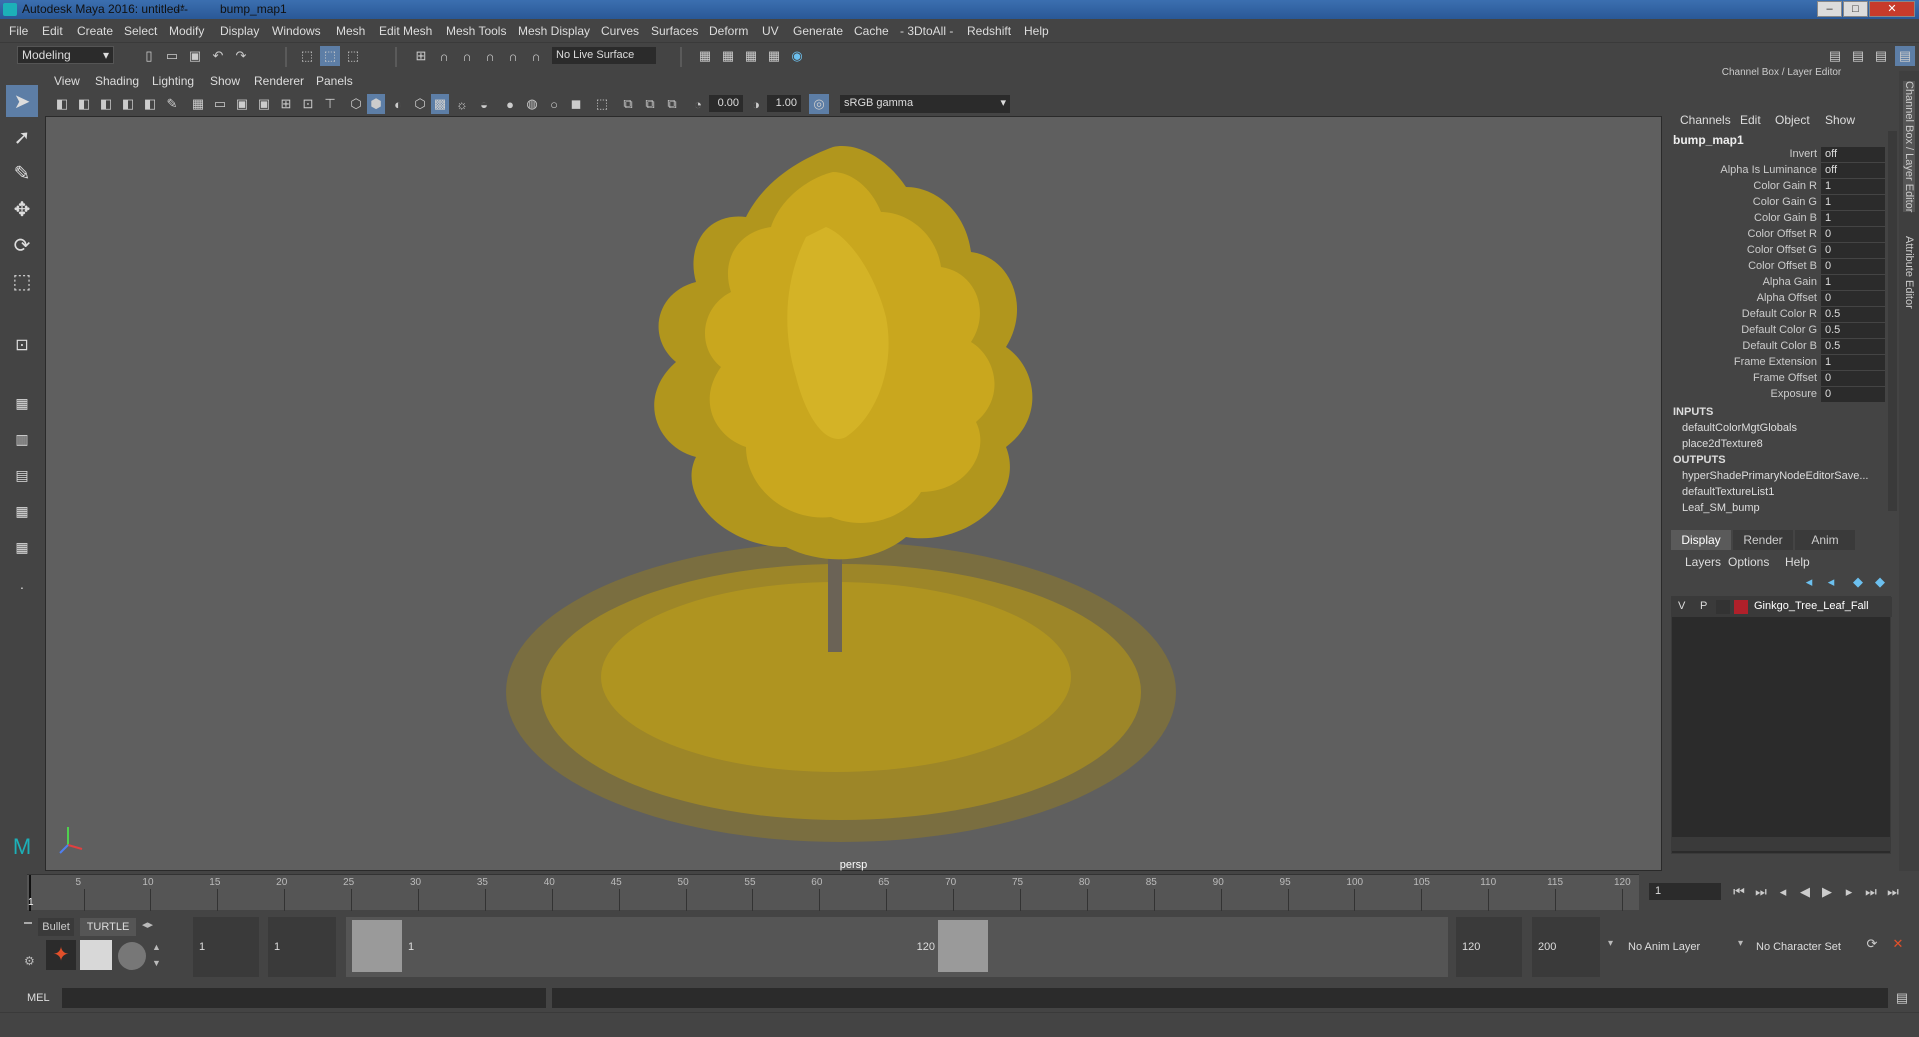  I want to click on layer-name: Ginkgo_Tree_Leaf_Fall, so click(1811, 606).